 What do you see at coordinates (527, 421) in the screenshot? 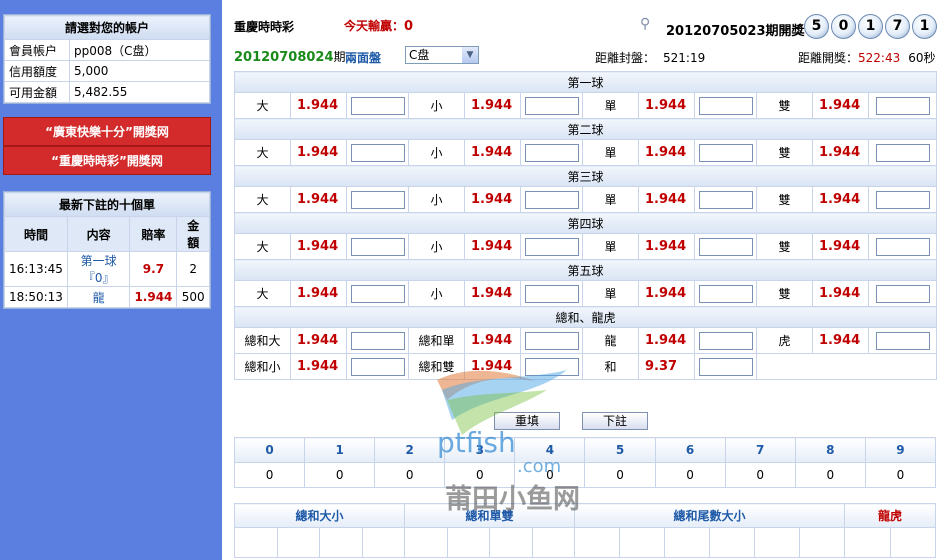
I see `reset-button: 重填` at bounding box center [527, 421].